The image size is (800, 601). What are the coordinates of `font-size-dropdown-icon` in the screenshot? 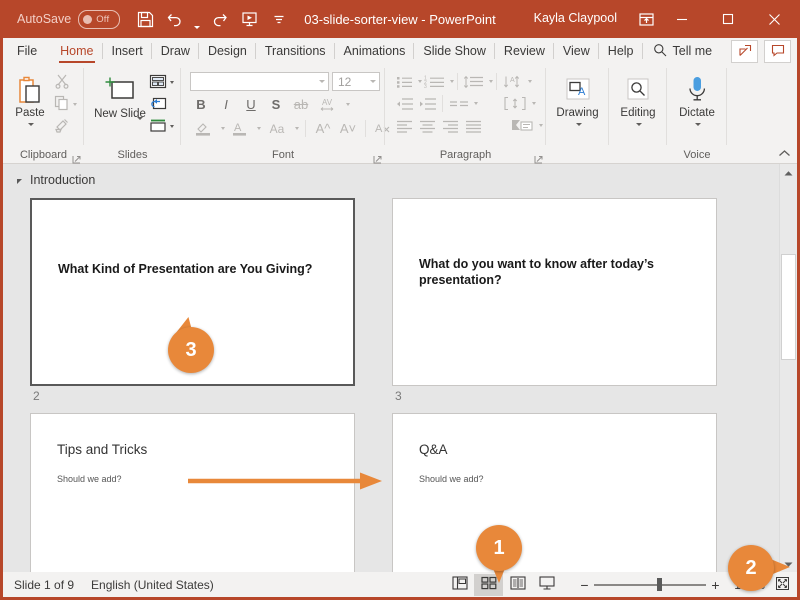 It's located at (373, 81).